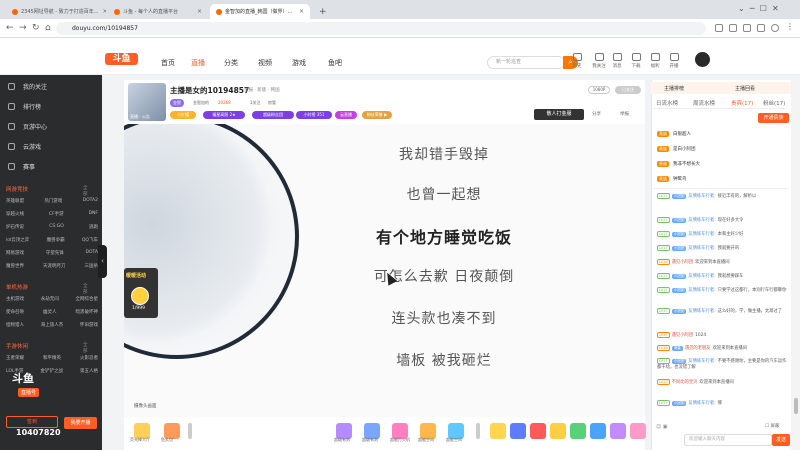 The image size is (800, 450). What do you see at coordinates (272, 103) in the screenshot?
I see `room-admin: 房管` at bounding box center [272, 103].